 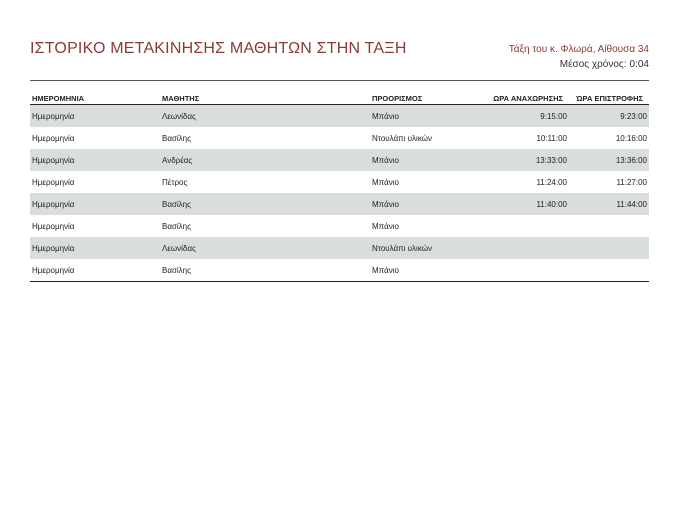 What do you see at coordinates (218, 48) in the screenshot?
I see `page-title: ΙΣΤΟΡΙΚΟ ΜΕΤΑΚΙΝΗΣΗΣ ΜΑΘΗΤΩΝ ΣΤΗΝ ΤΑΞΗ` at bounding box center [218, 48].